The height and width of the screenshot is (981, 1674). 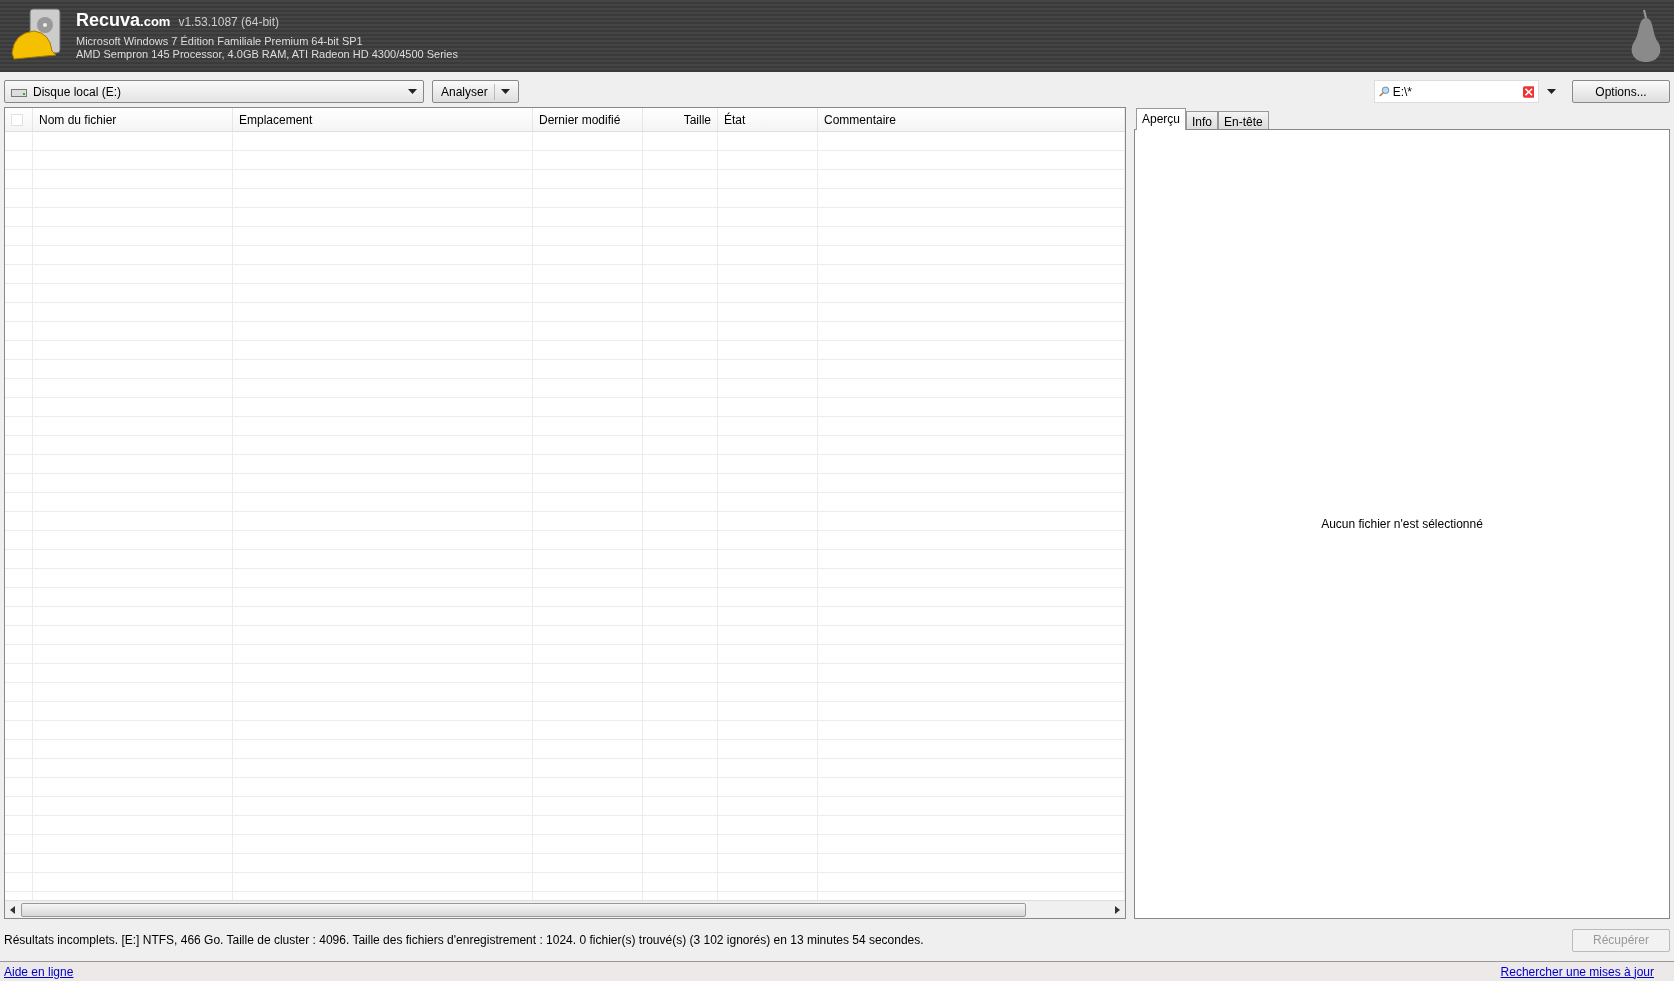 I want to click on select-all-checkbox, so click(x=17, y=119).